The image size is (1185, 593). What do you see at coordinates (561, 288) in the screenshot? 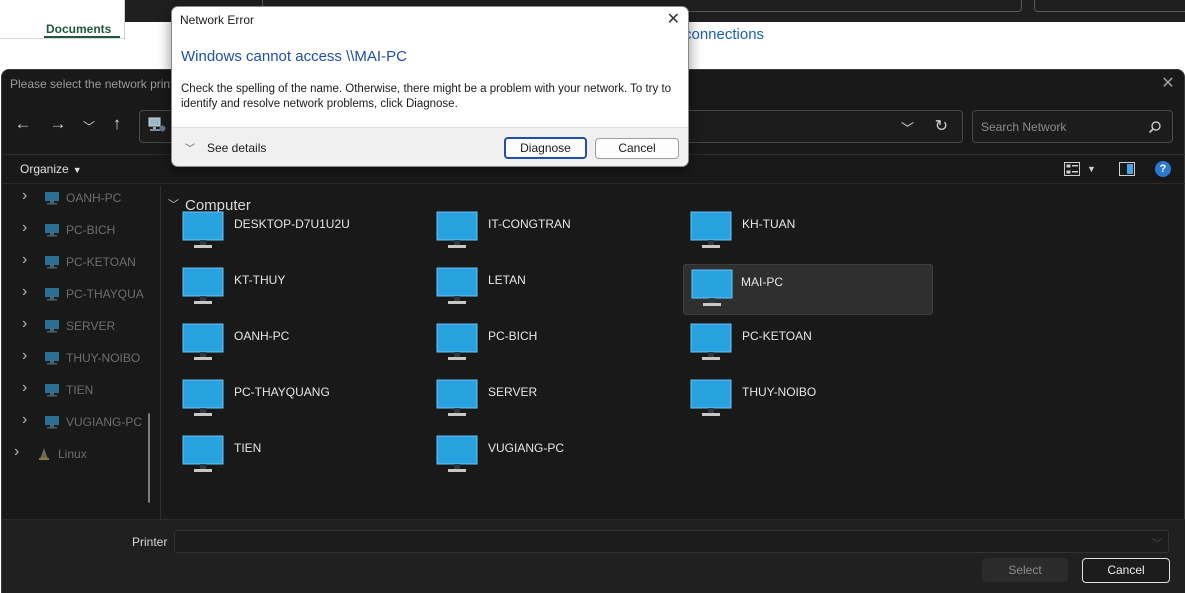
I see `computer-item: LETAN` at bounding box center [561, 288].